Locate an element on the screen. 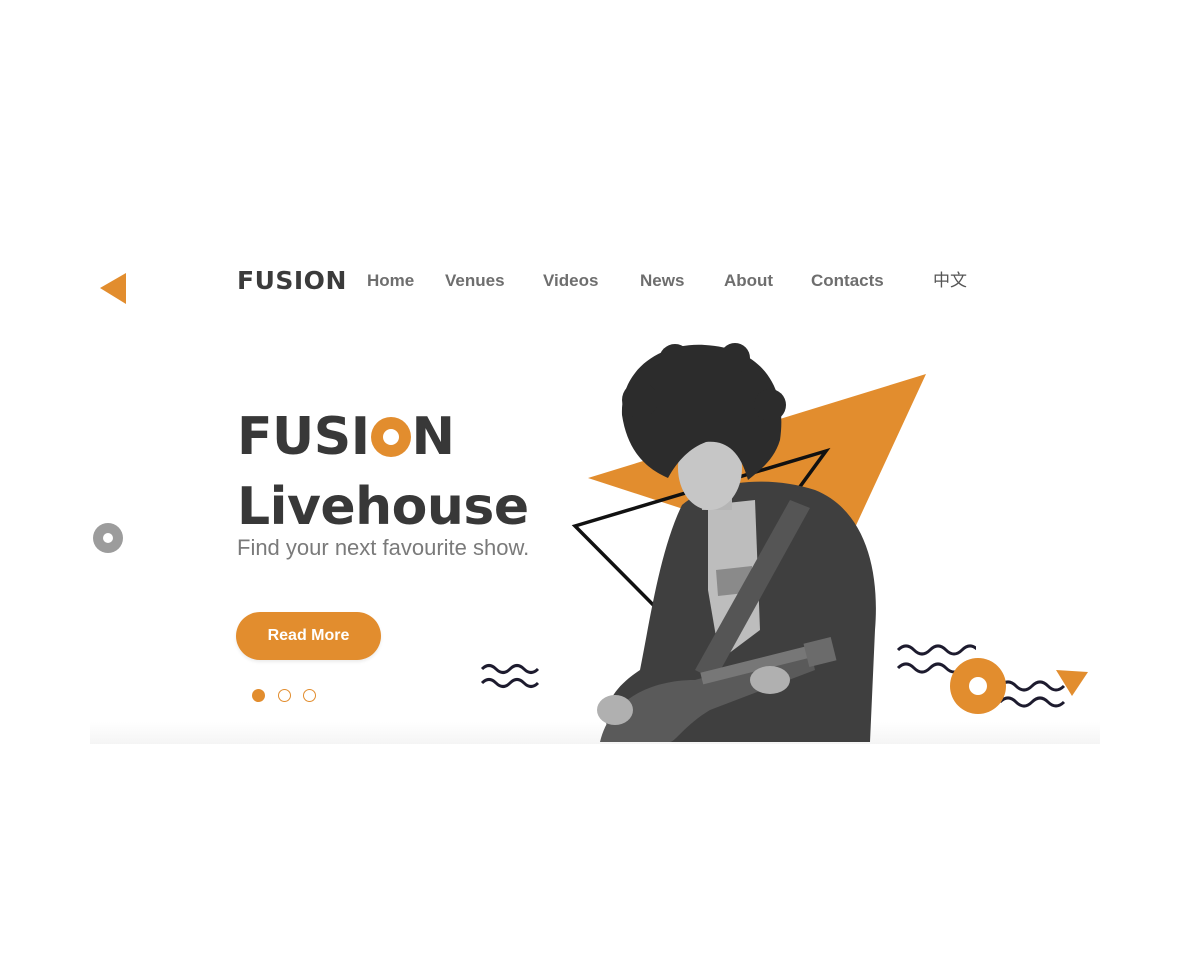 Image resolution: width=1200 pixels, height=957 pixels. nav-contacts: Contacts is located at coordinates (847, 281).